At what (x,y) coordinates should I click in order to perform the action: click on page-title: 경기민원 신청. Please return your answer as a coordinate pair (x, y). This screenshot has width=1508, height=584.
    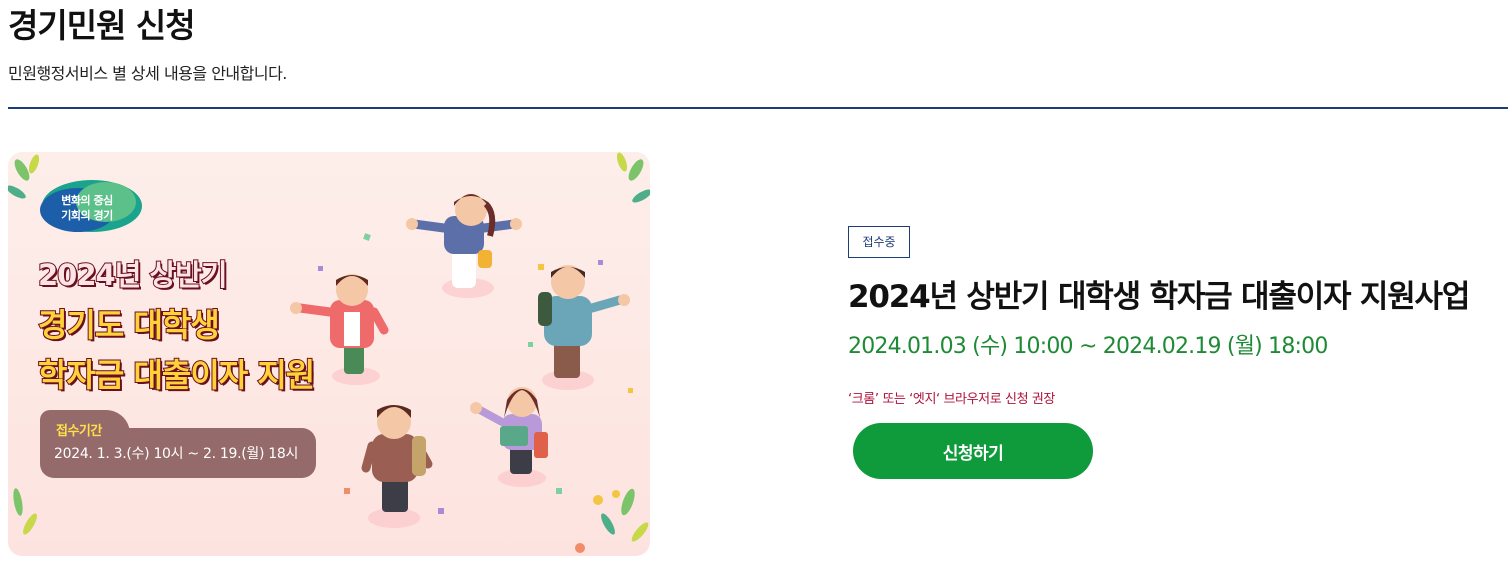
    Looking at the image, I should click on (102, 25).